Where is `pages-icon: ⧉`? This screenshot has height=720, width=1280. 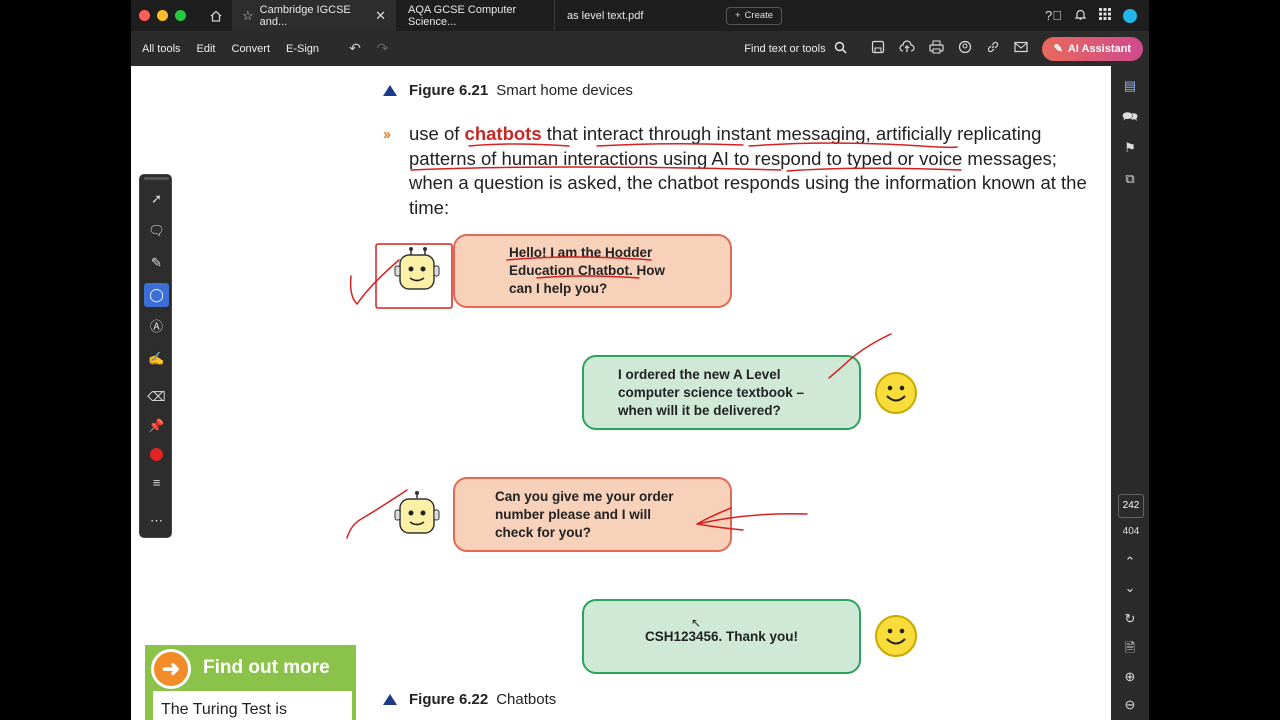 pages-icon: ⧉ is located at coordinates (1130, 179).